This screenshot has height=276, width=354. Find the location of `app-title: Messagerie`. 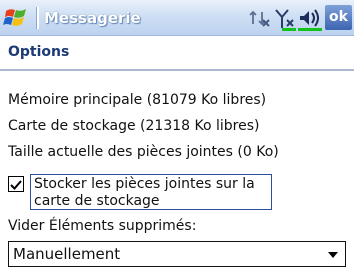

app-title: Messagerie is located at coordinates (92, 18).